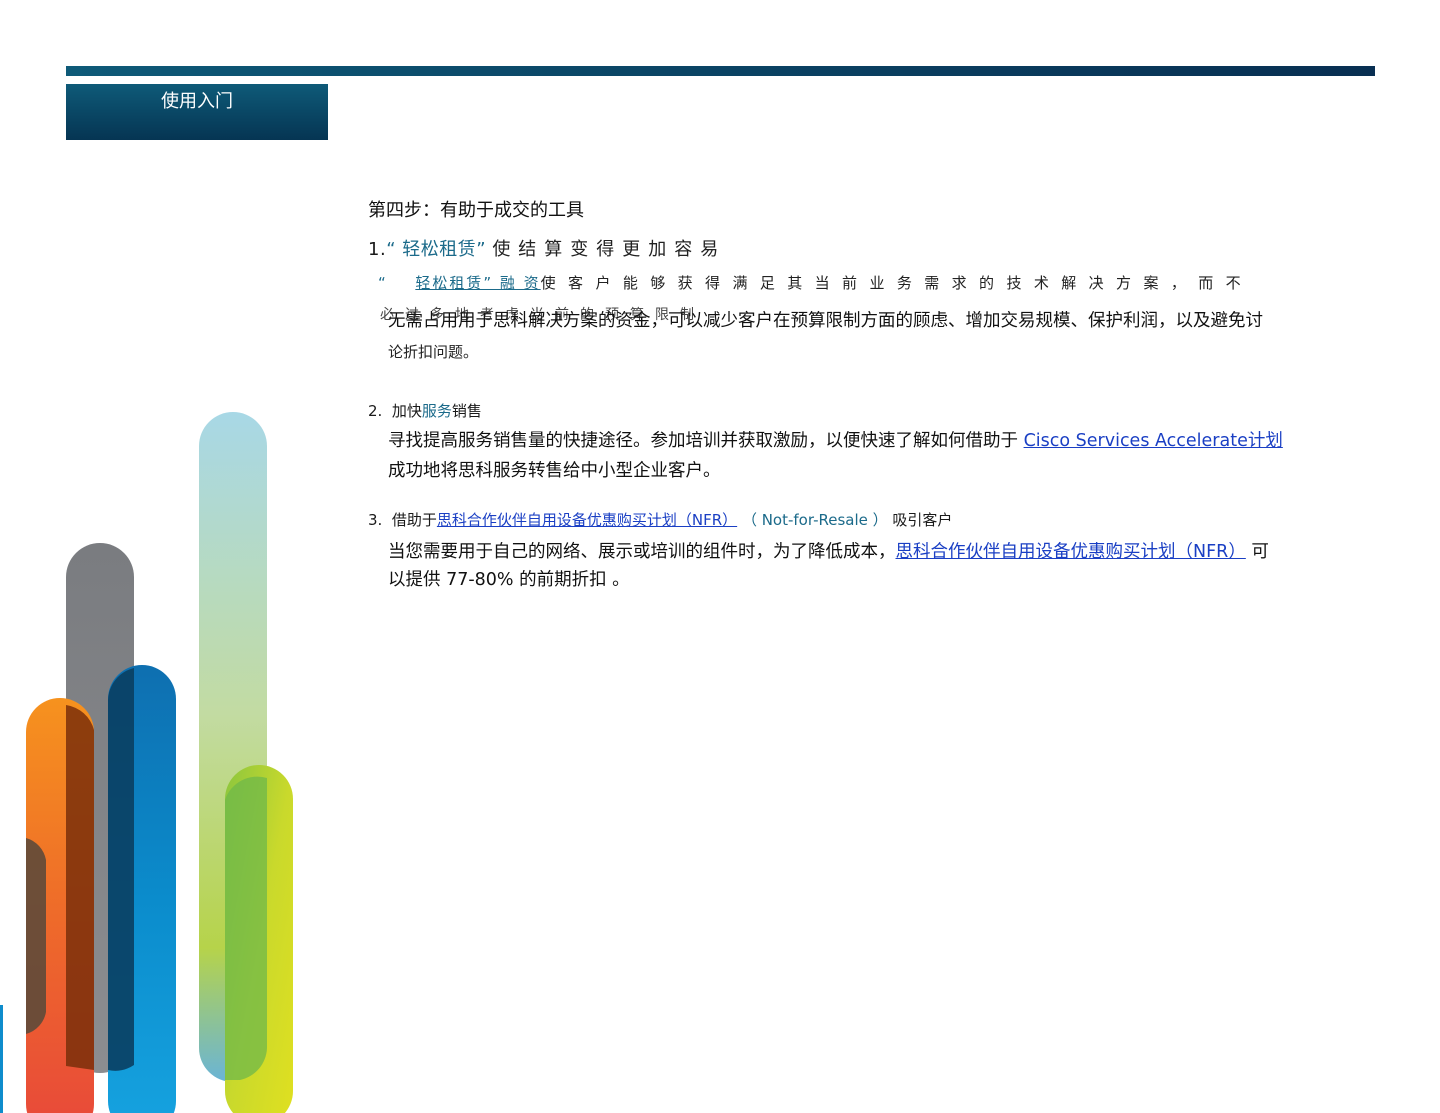 The width and height of the screenshot is (1440, 1113). What do you see at coordinates (814, 520) in the screenshot?
I see `section3-paren: （ Not-for-Resale ）` at bounding box center [814, 520].